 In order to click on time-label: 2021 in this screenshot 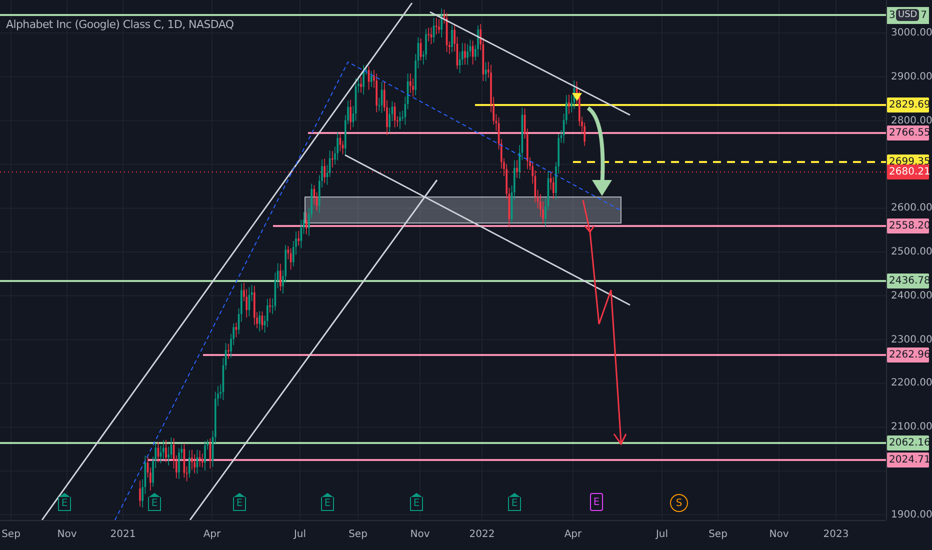, I will do `click(123, 534)`.